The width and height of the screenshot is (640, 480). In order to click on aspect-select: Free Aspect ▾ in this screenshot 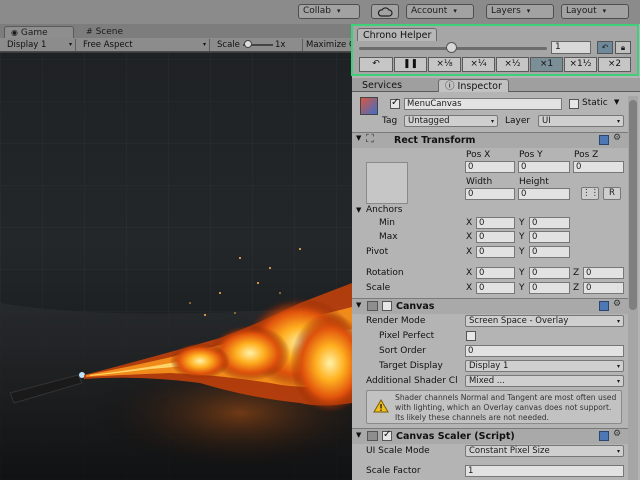, I will do `click(145, 45)`.